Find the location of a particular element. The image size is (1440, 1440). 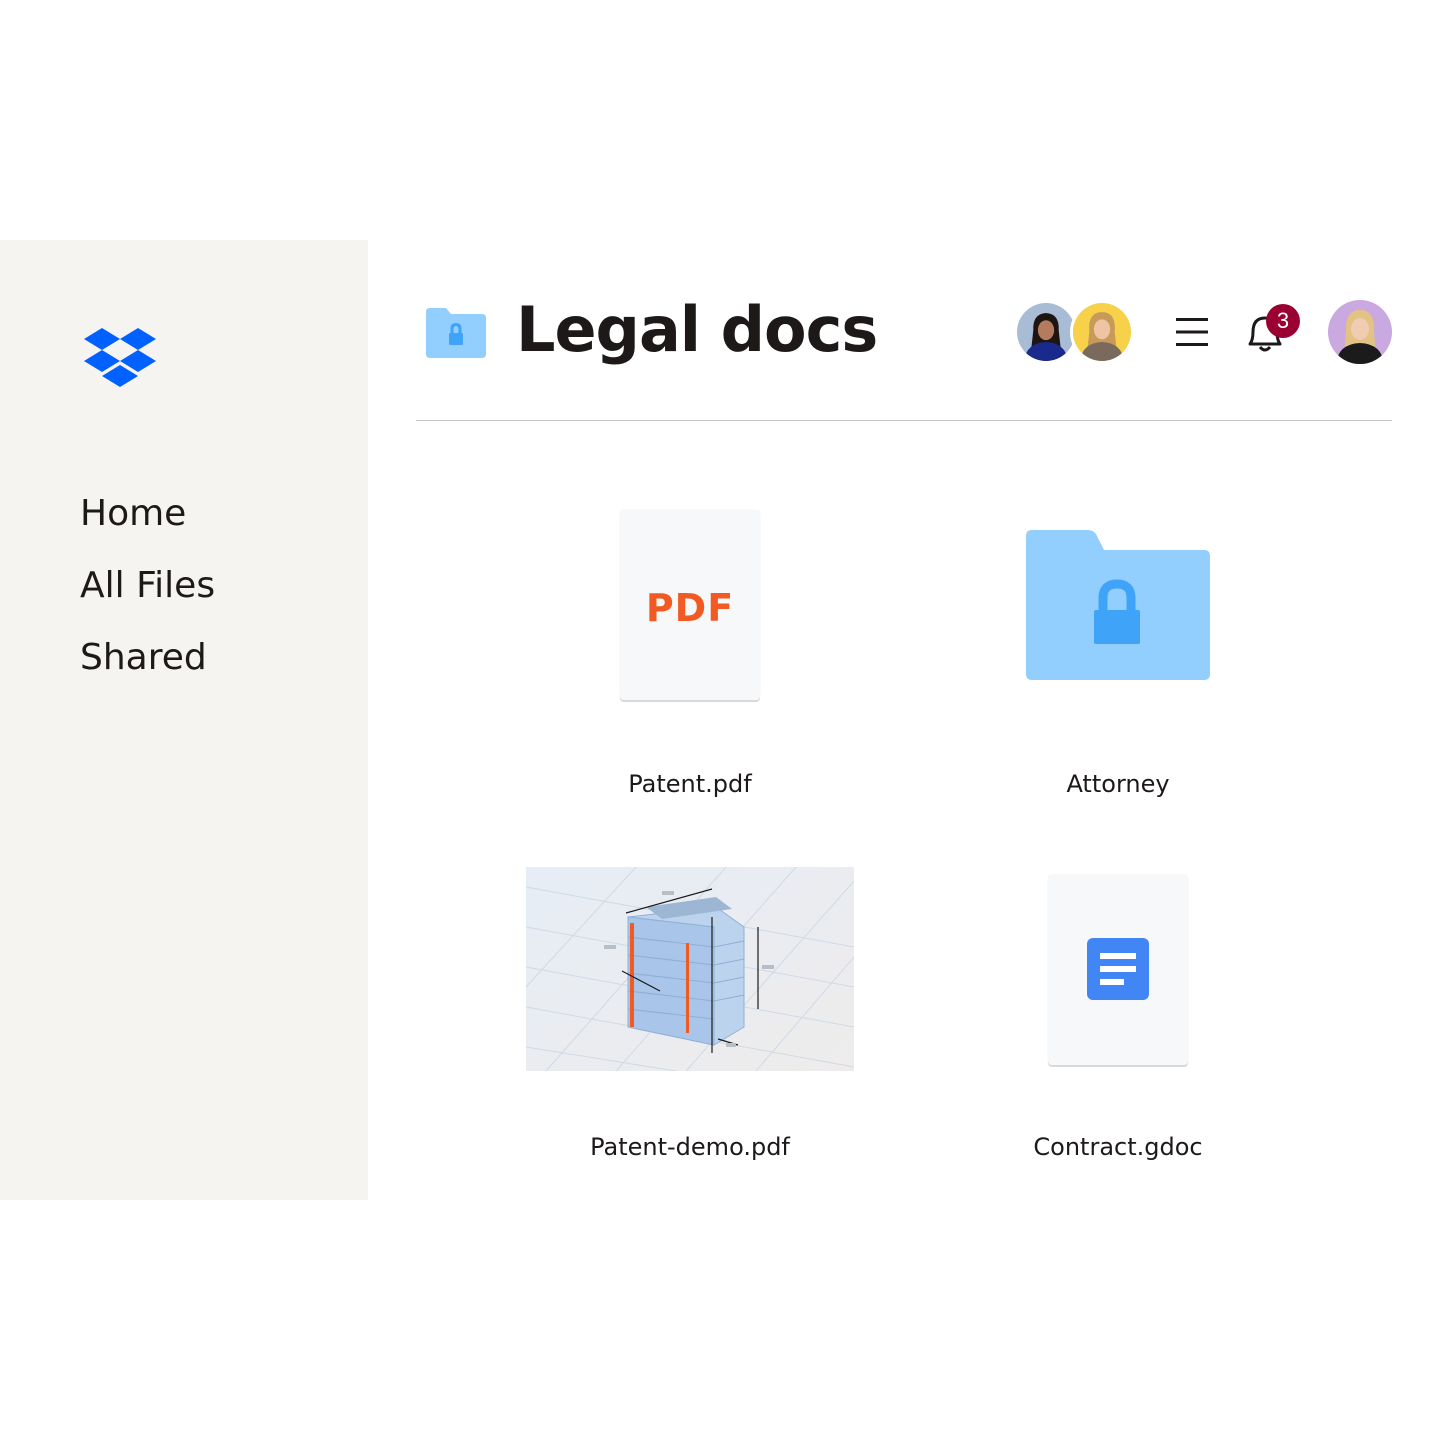

page-title: Legal docs is located at coordinates (697, 329).